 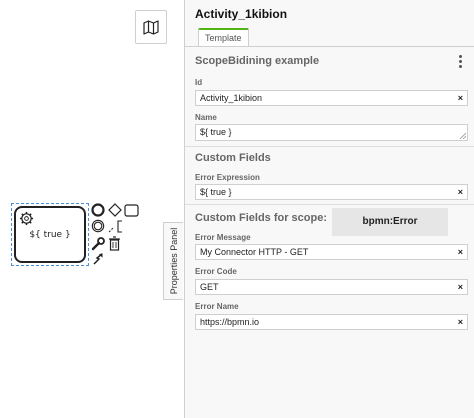 What do you see at coordinates (115, 210) in the screenshot?
I see `append-gateway-icon` at bounding box center [115, 210].